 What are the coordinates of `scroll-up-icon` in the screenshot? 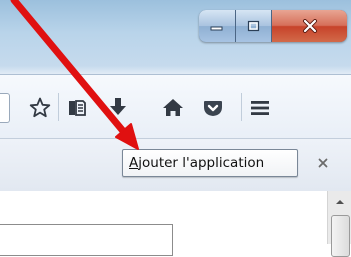 It's located at (340, 202).